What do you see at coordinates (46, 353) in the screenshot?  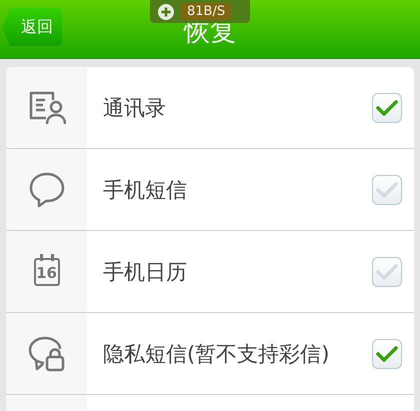 I see `locked-bubble-icon` at bounding box center [46, 353].